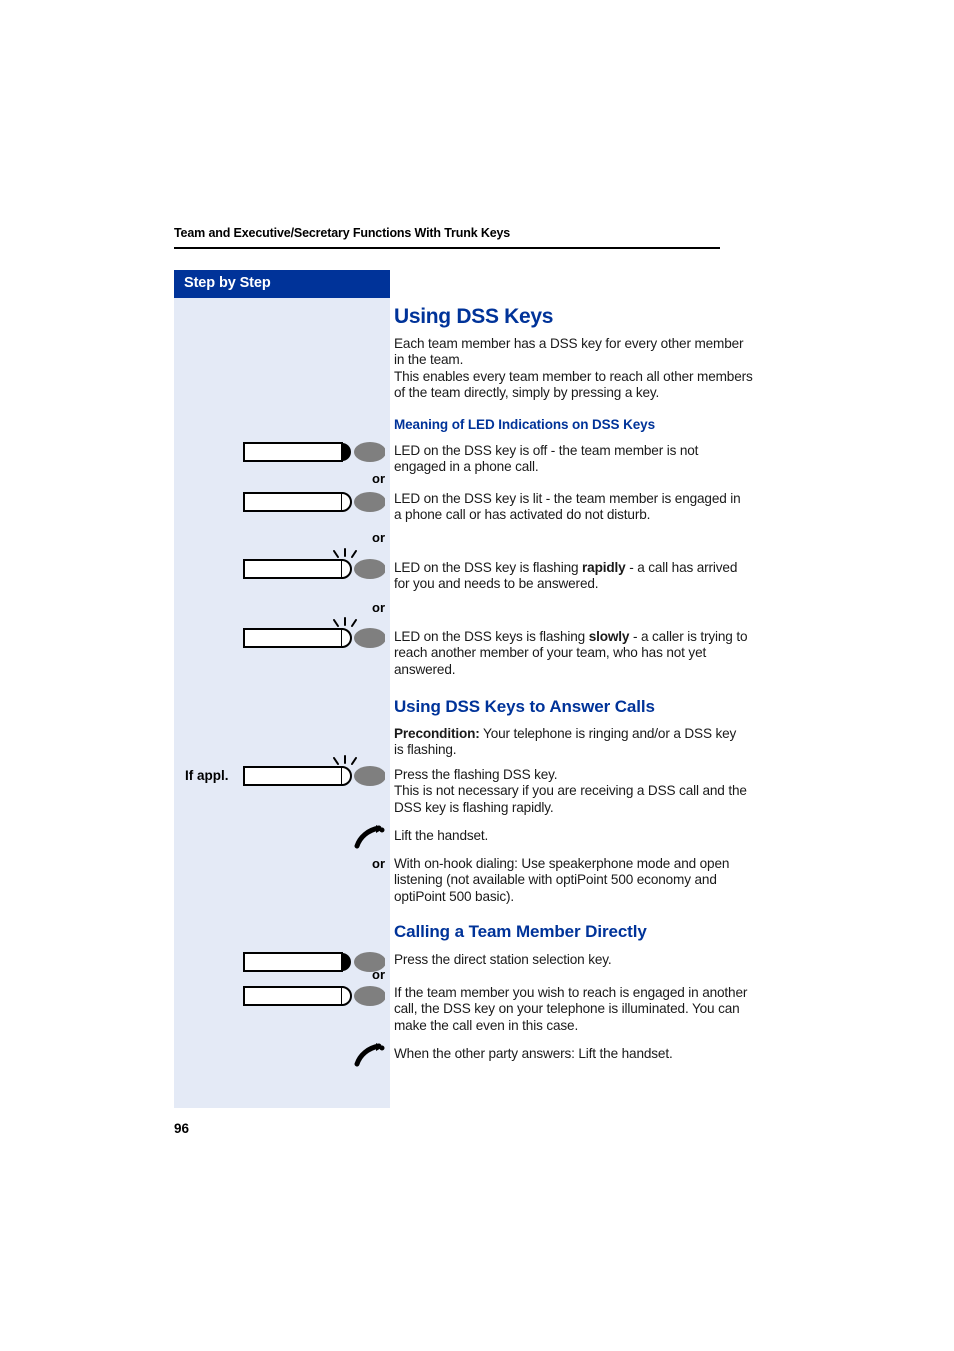 The height and width of the screenshot is (1351, 954). What do you see at coordinates (378, 863) in the screenshot?
I see `or-marker-4: or` at bounding box center [378, 863].